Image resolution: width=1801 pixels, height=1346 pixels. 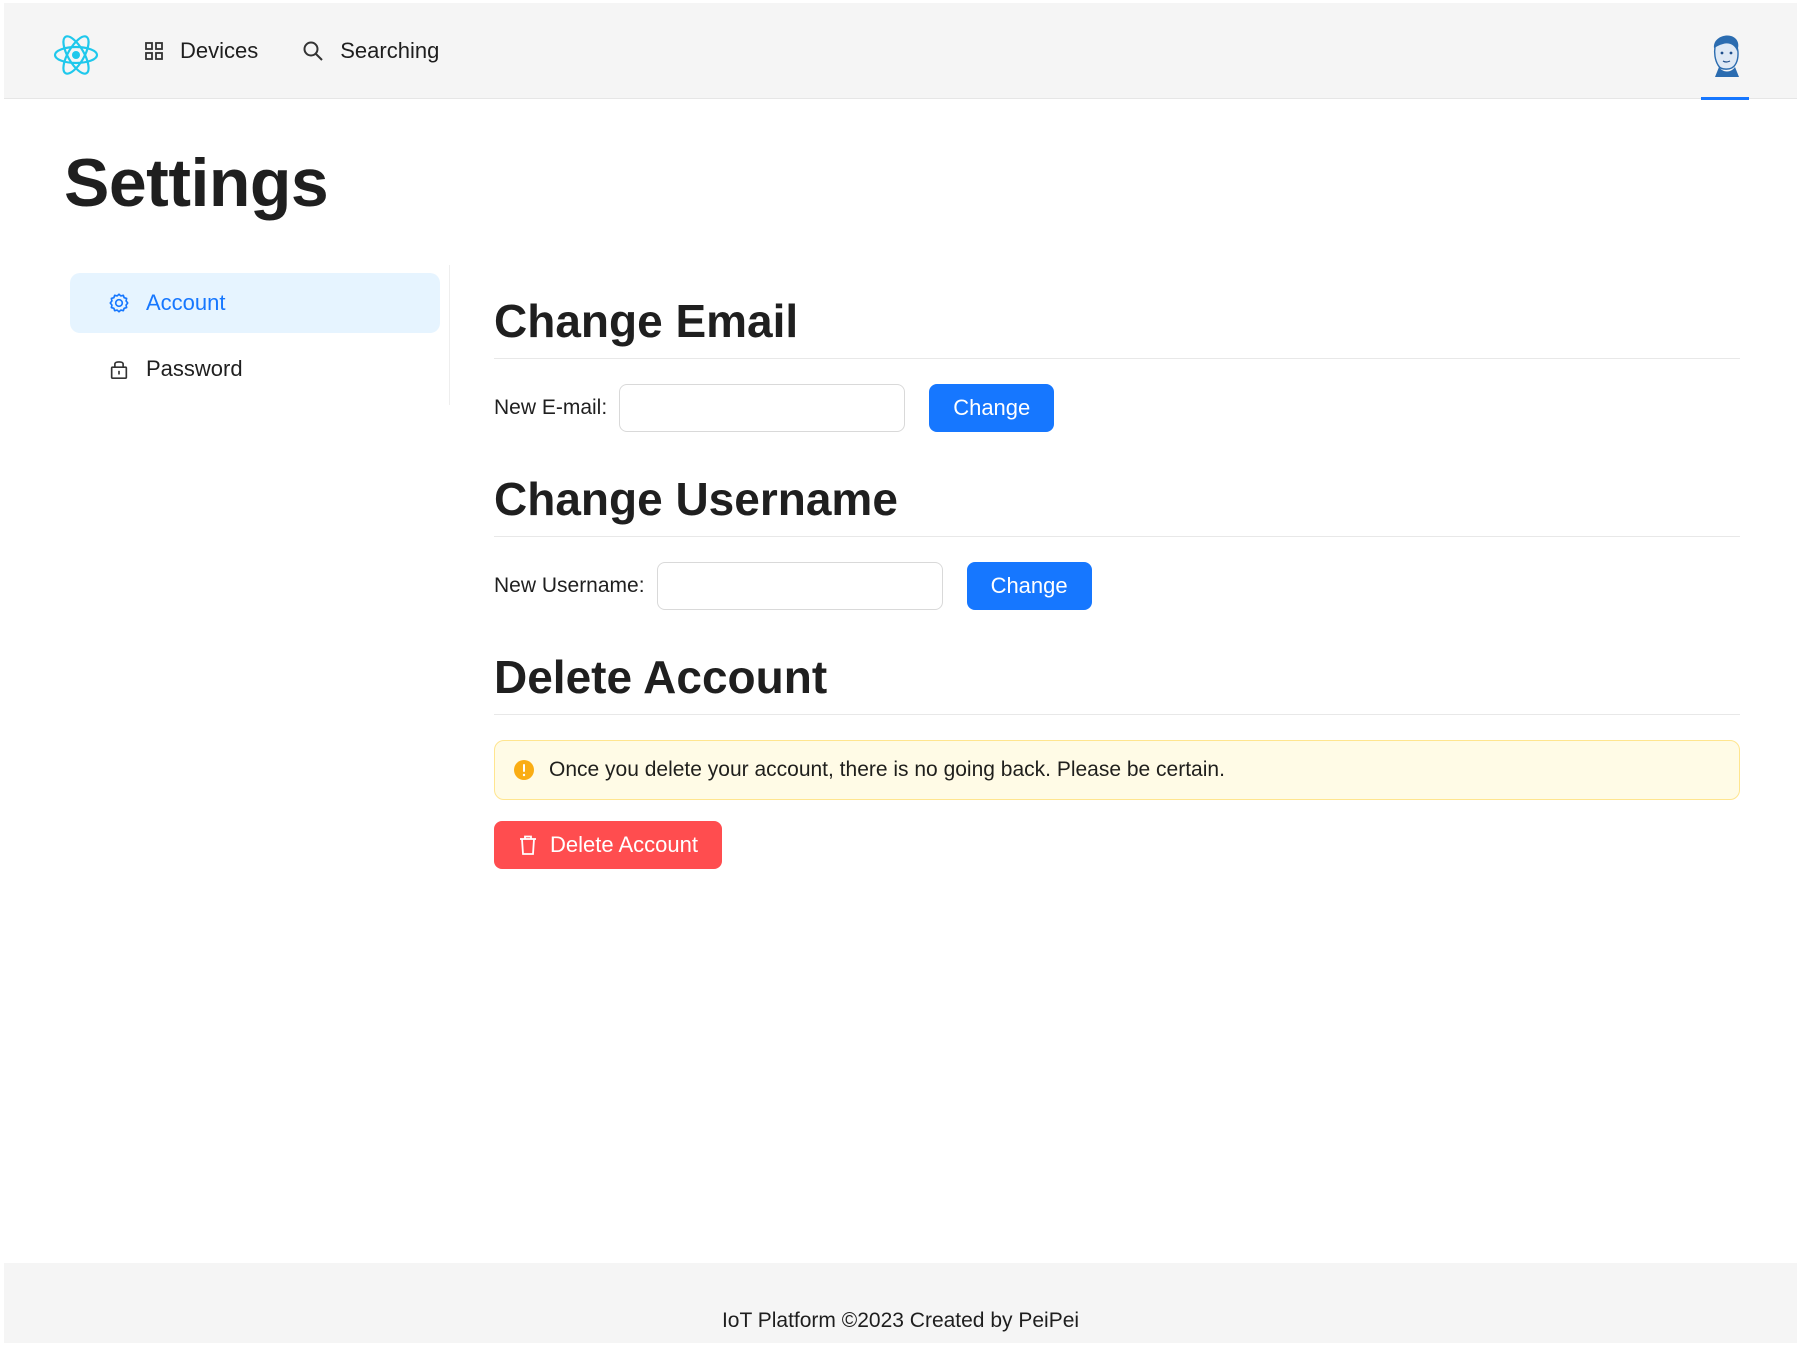 I want to click on nav-item-searching: Searching, so click(x=370, y=51).